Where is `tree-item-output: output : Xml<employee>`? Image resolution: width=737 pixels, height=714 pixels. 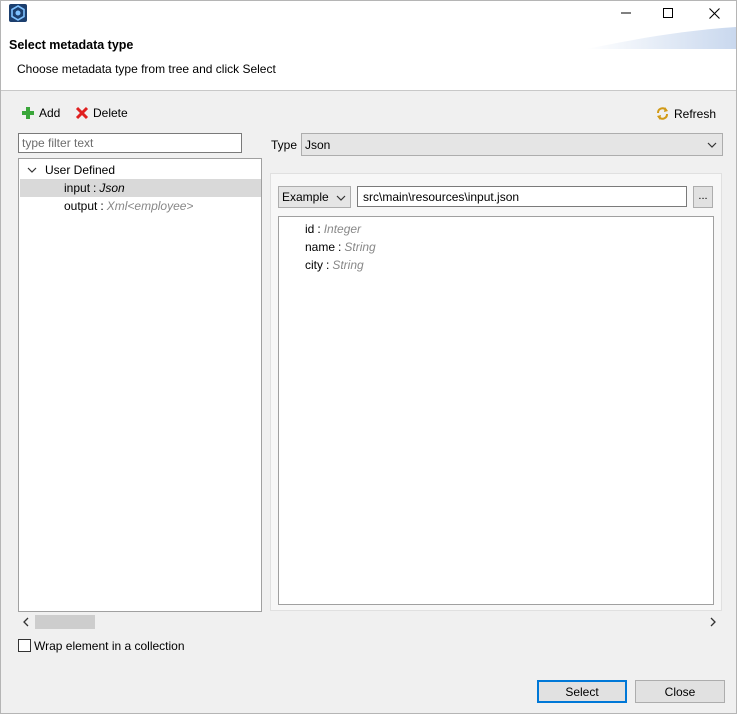 tree-item-output: output : Xml<employee> is located at coordinates (106, 206).